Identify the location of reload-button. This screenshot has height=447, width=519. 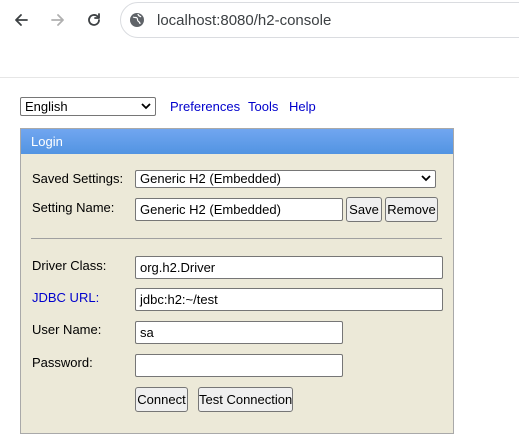
(94, 20).